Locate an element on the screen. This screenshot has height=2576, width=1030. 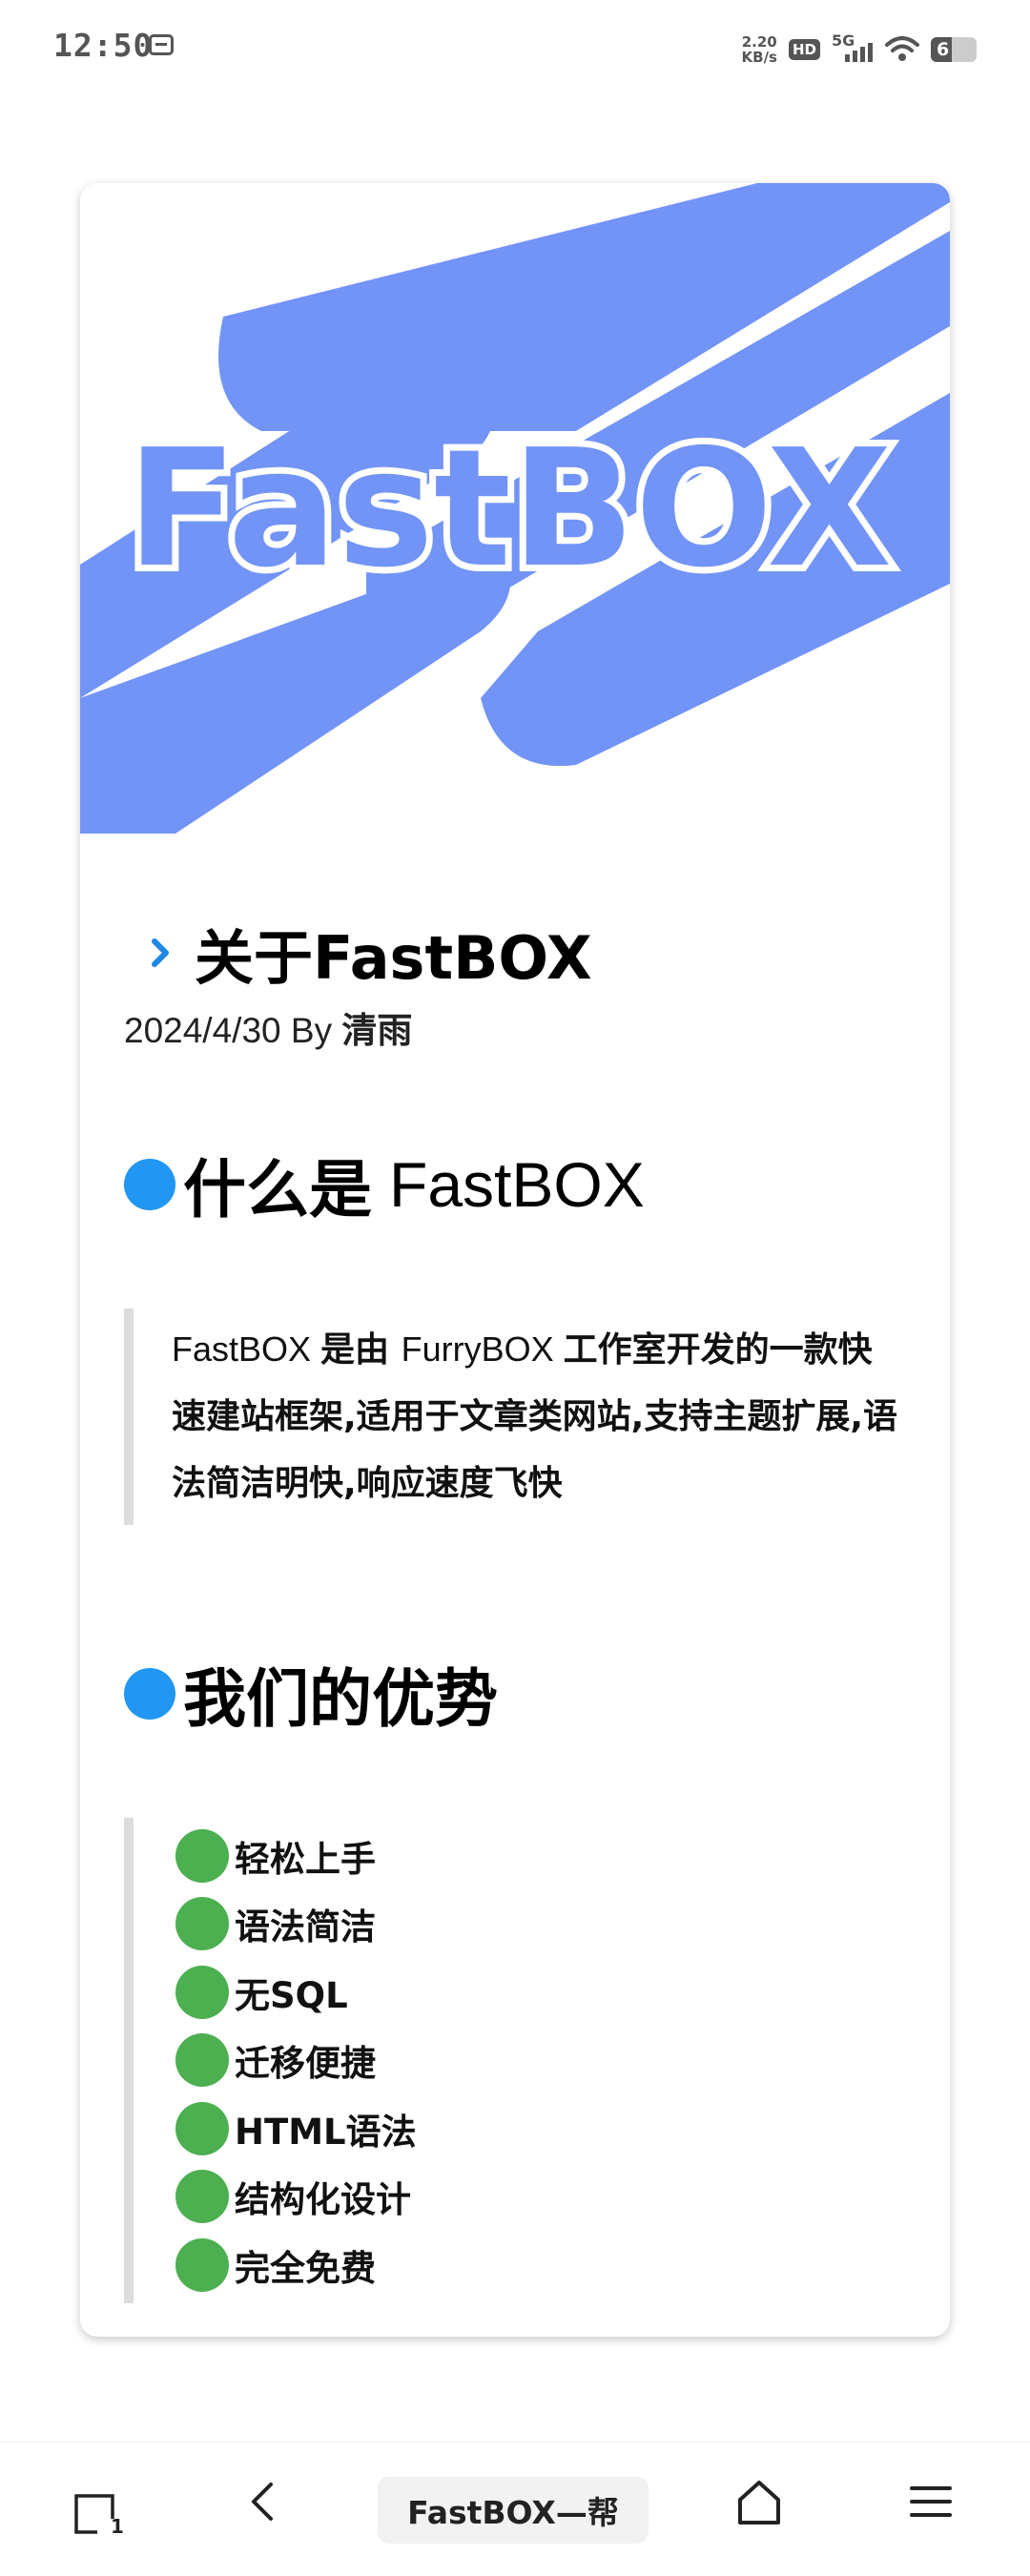
post-date: 2024/4/30 is located at coordinates (202, 1030).